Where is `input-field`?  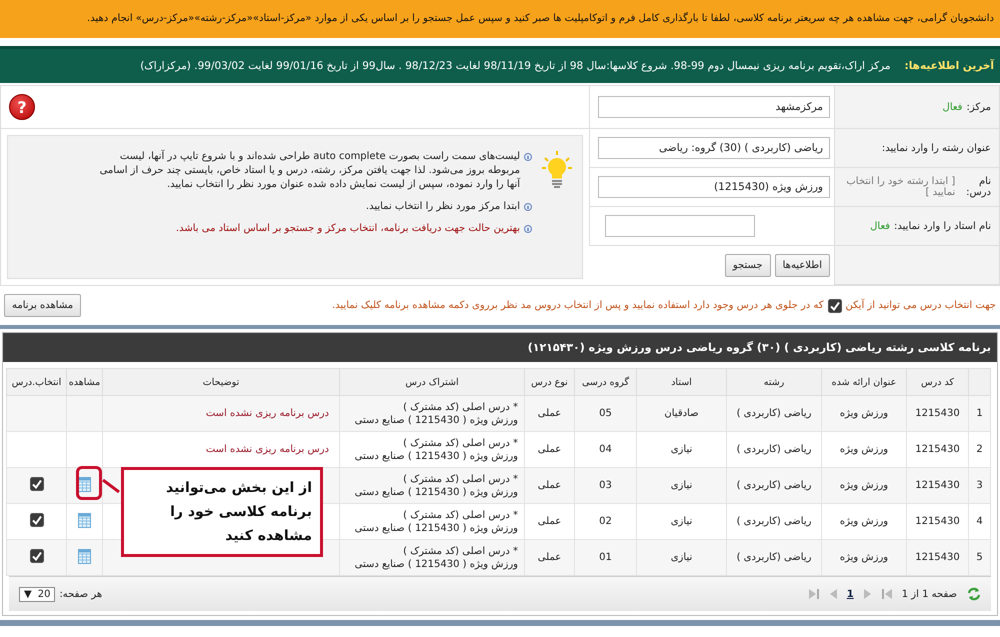
input-field is located at coordinates (680, 226).